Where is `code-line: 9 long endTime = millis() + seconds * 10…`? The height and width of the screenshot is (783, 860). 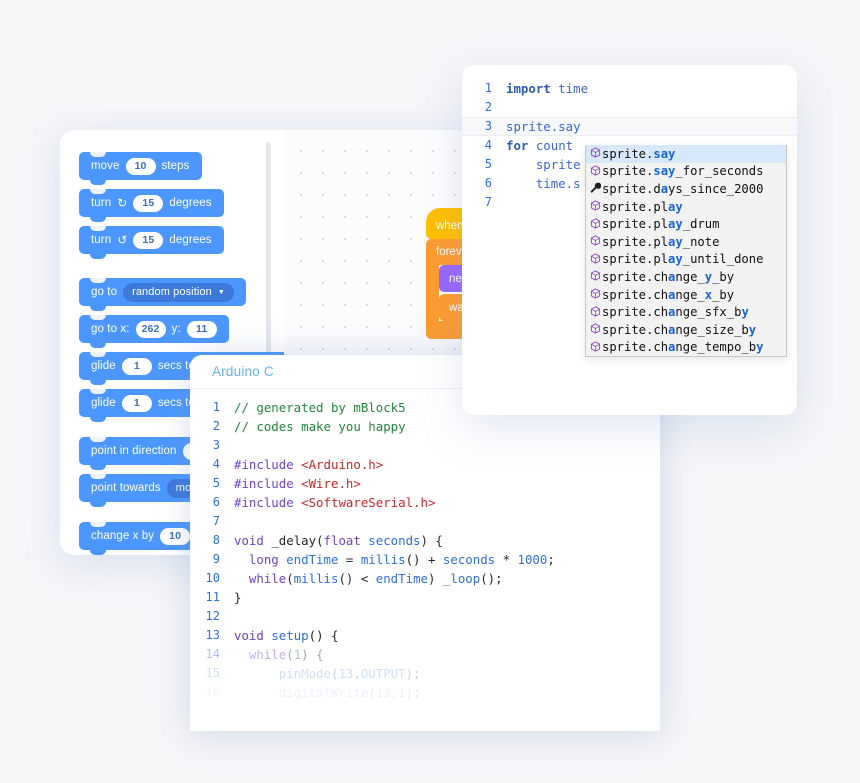 code-line: 9 long endTime = millis() + seconds * 10… is located at coordinates (425, 559).